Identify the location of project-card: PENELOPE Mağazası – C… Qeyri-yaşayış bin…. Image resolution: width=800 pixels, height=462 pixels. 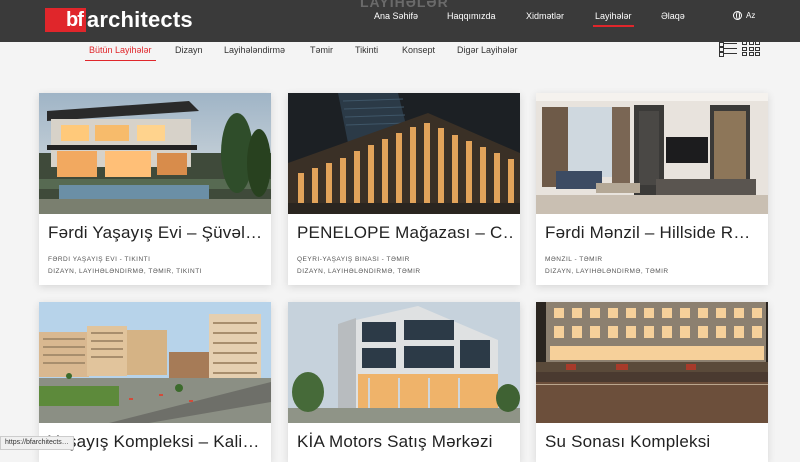
(404, 189).